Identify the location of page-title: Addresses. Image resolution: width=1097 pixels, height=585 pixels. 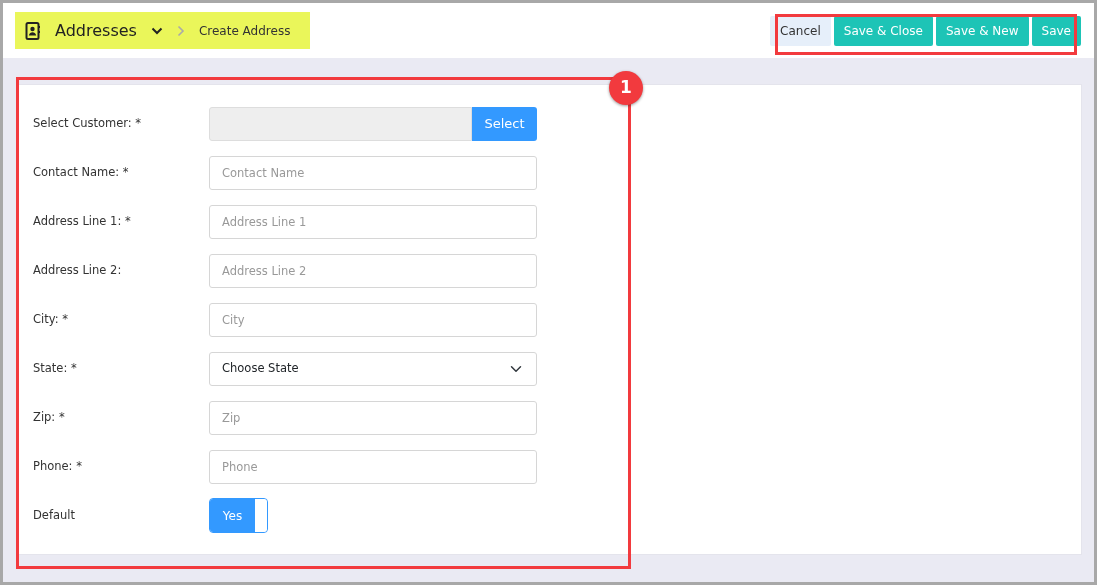
(96, 30).